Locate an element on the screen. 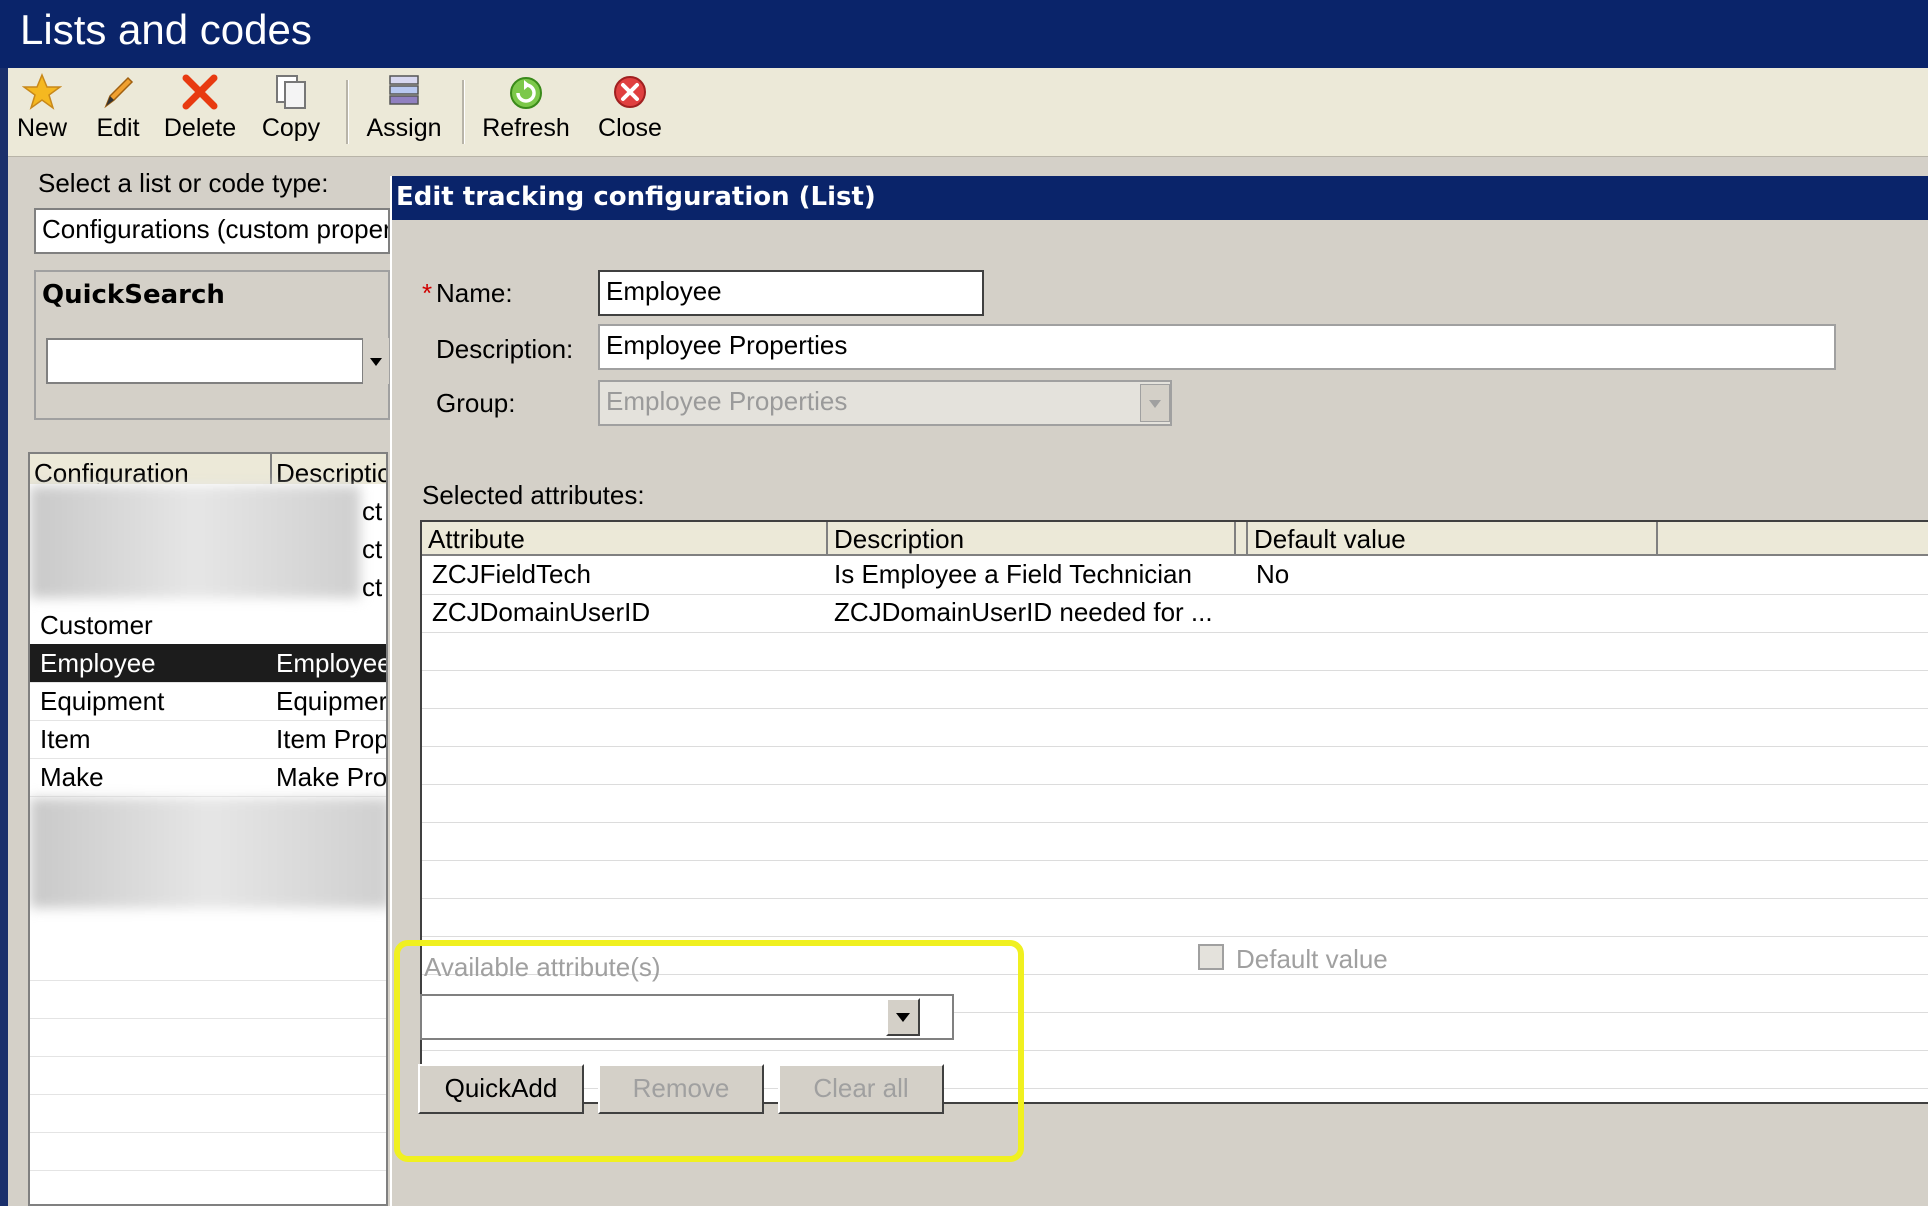 Image resolution: width=1928 pixels, height=1206 pixels. window-title-bar: Lists and codes is located at coordinates (964, 34).